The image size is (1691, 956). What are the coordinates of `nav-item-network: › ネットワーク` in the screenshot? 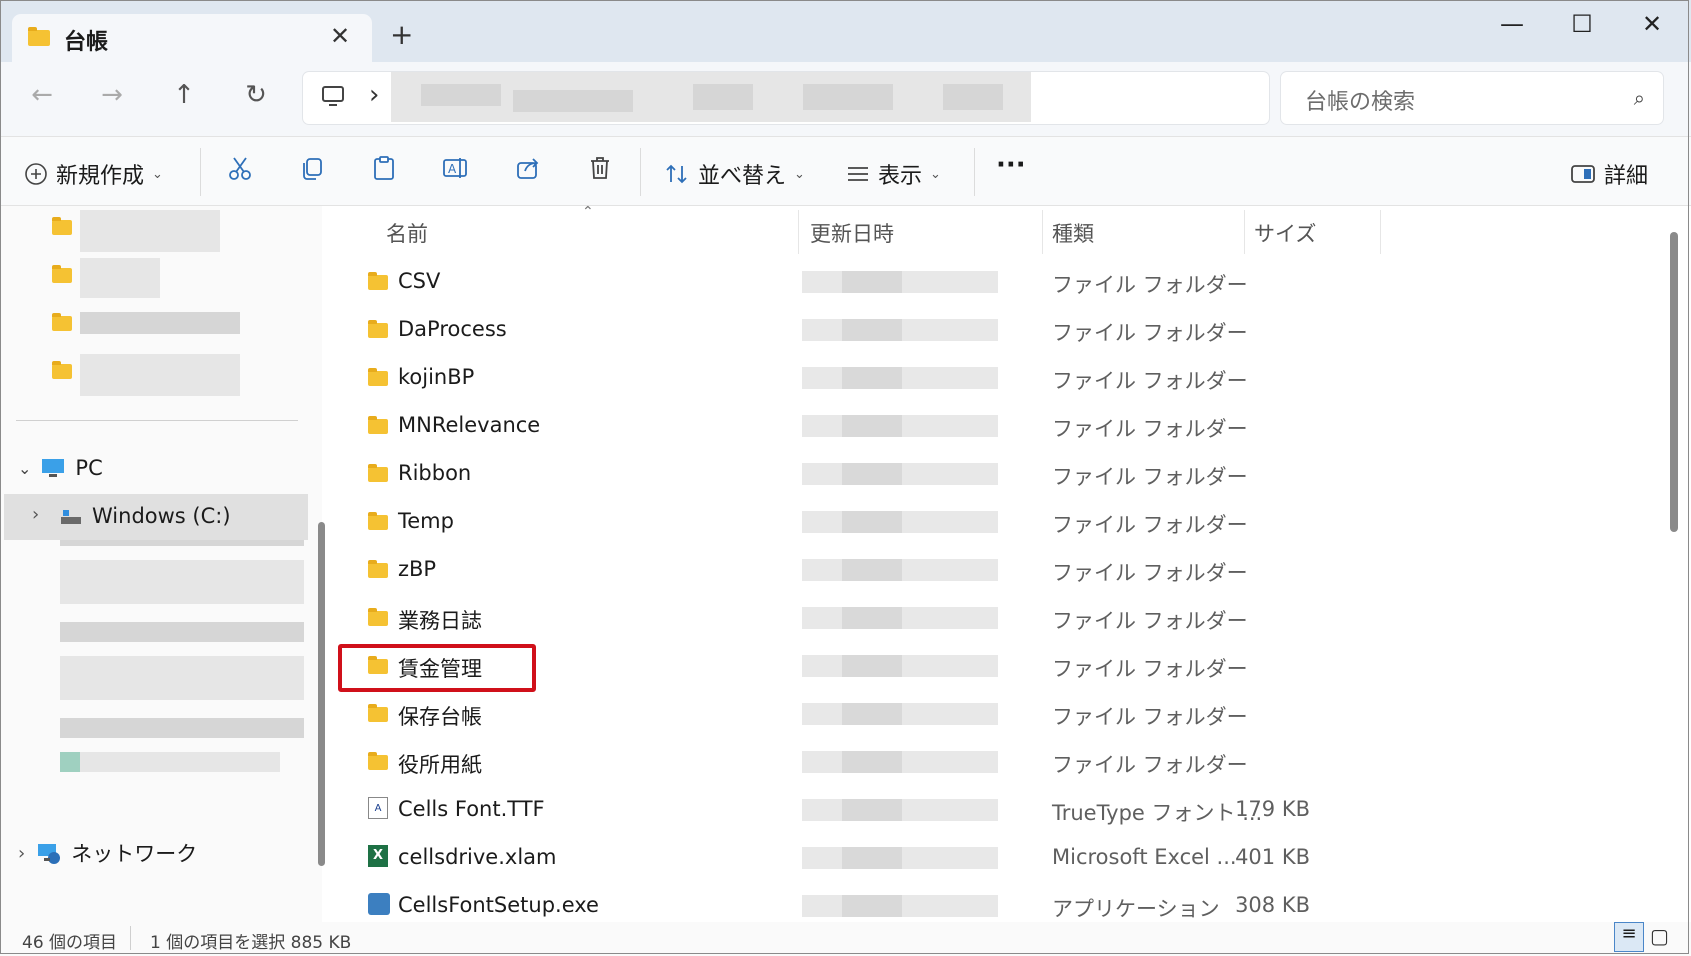 It's located at (107, 853).